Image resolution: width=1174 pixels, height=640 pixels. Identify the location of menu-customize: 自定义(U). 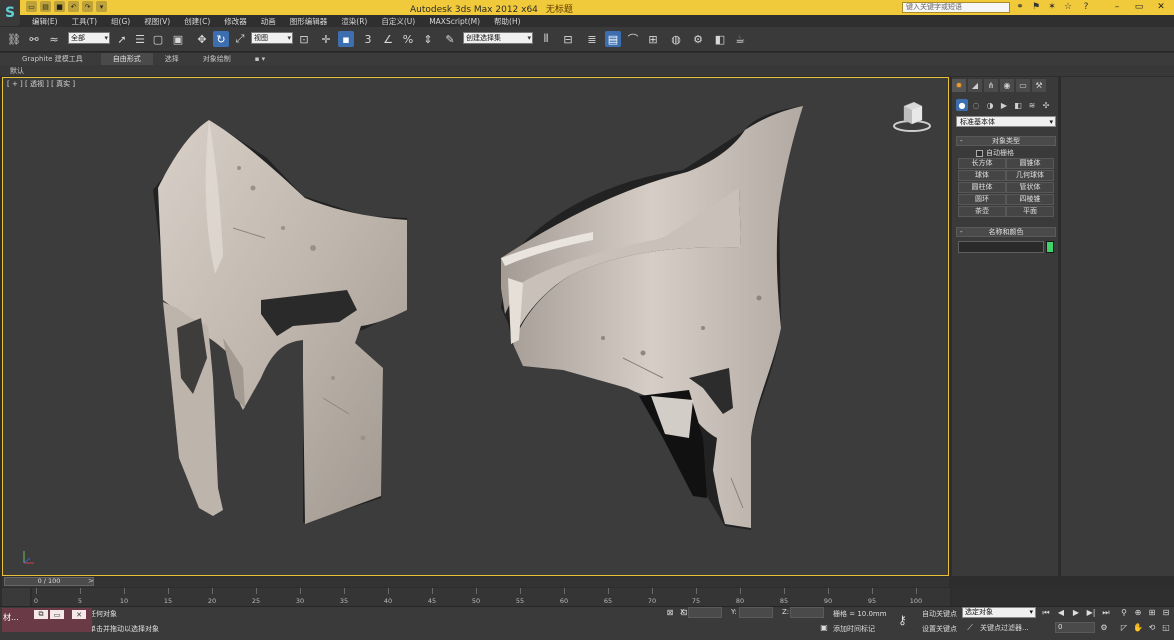
(398, 21).